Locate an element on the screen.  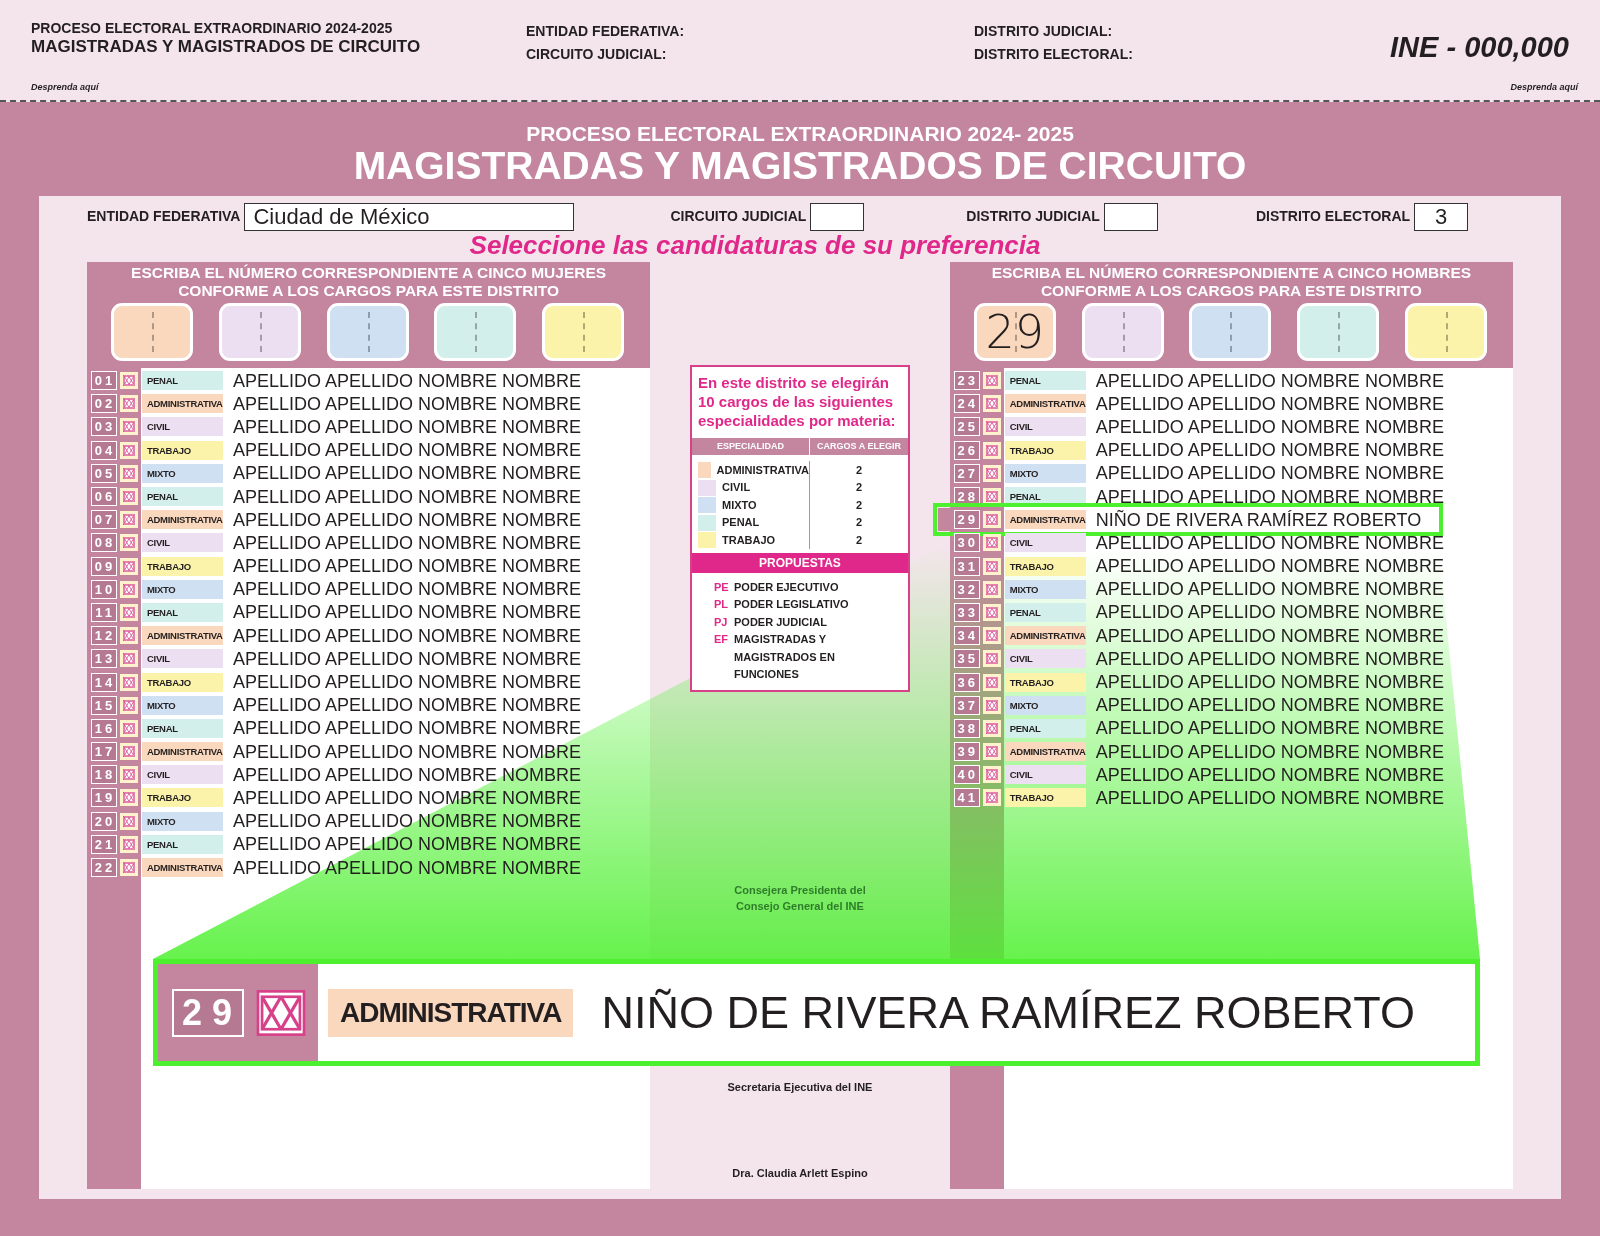
candidate-number: 20 is located at coordinates (104, 821).